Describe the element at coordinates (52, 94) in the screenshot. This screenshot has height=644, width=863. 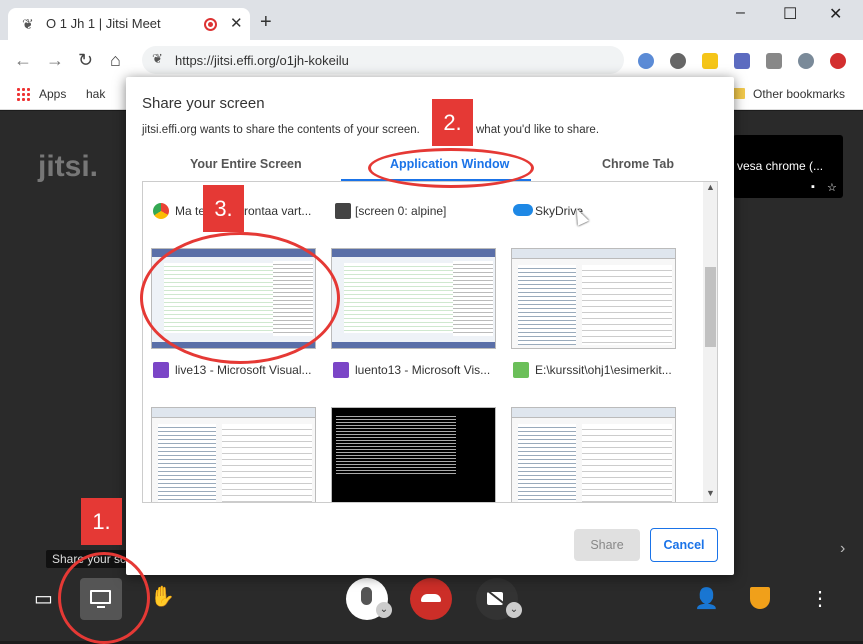
I see `bookmark-apps: Apps` at that location.